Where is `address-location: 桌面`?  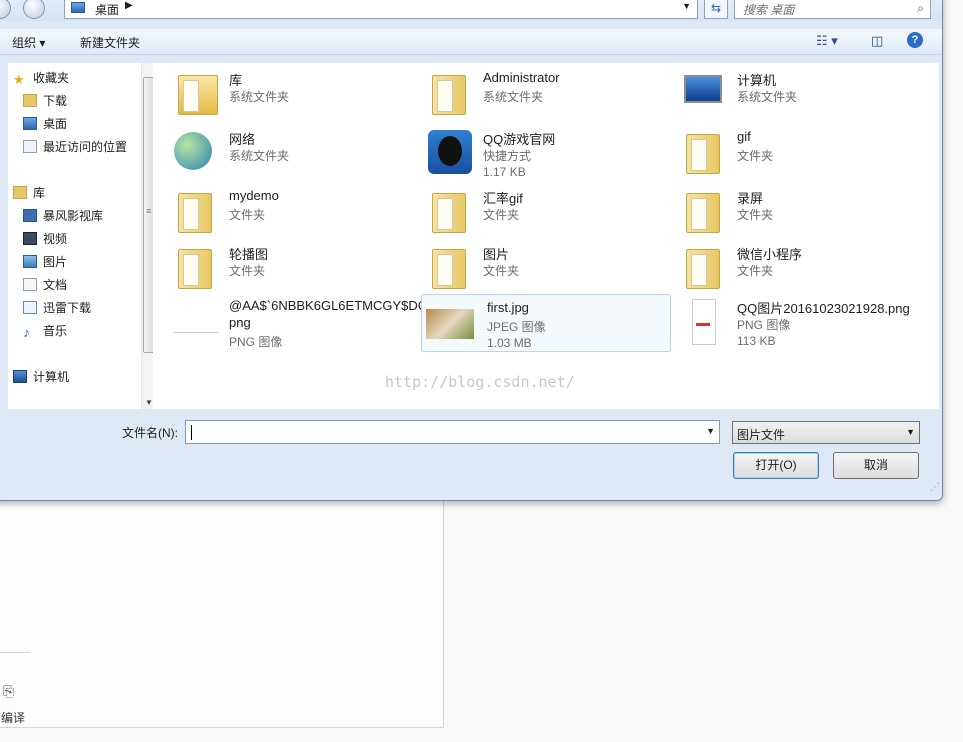 address-location: 桌面 is located at coordinates (107, 9).